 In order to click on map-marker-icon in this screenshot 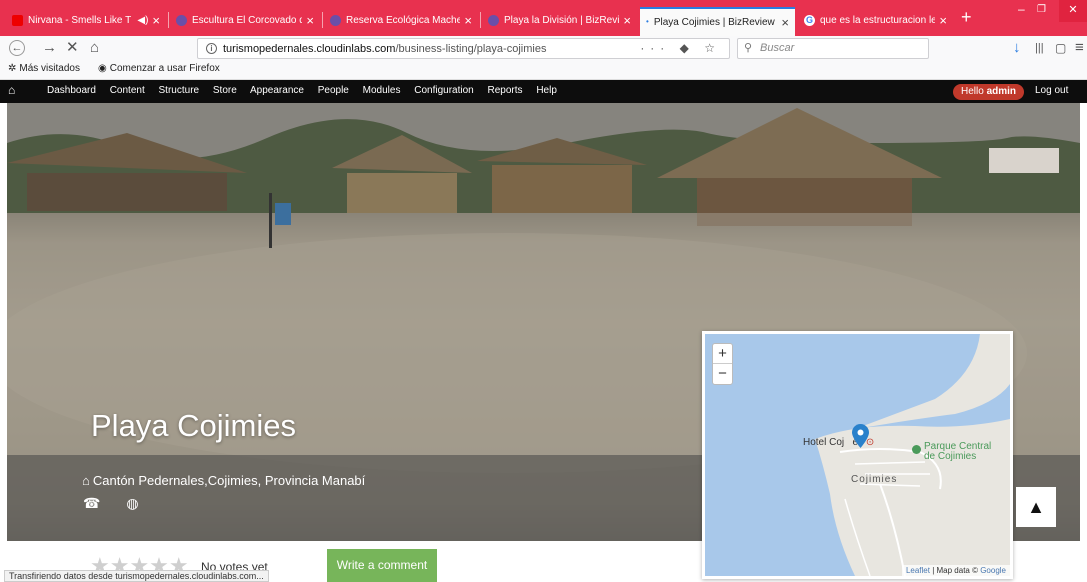, I will do `click(860, 436)`.